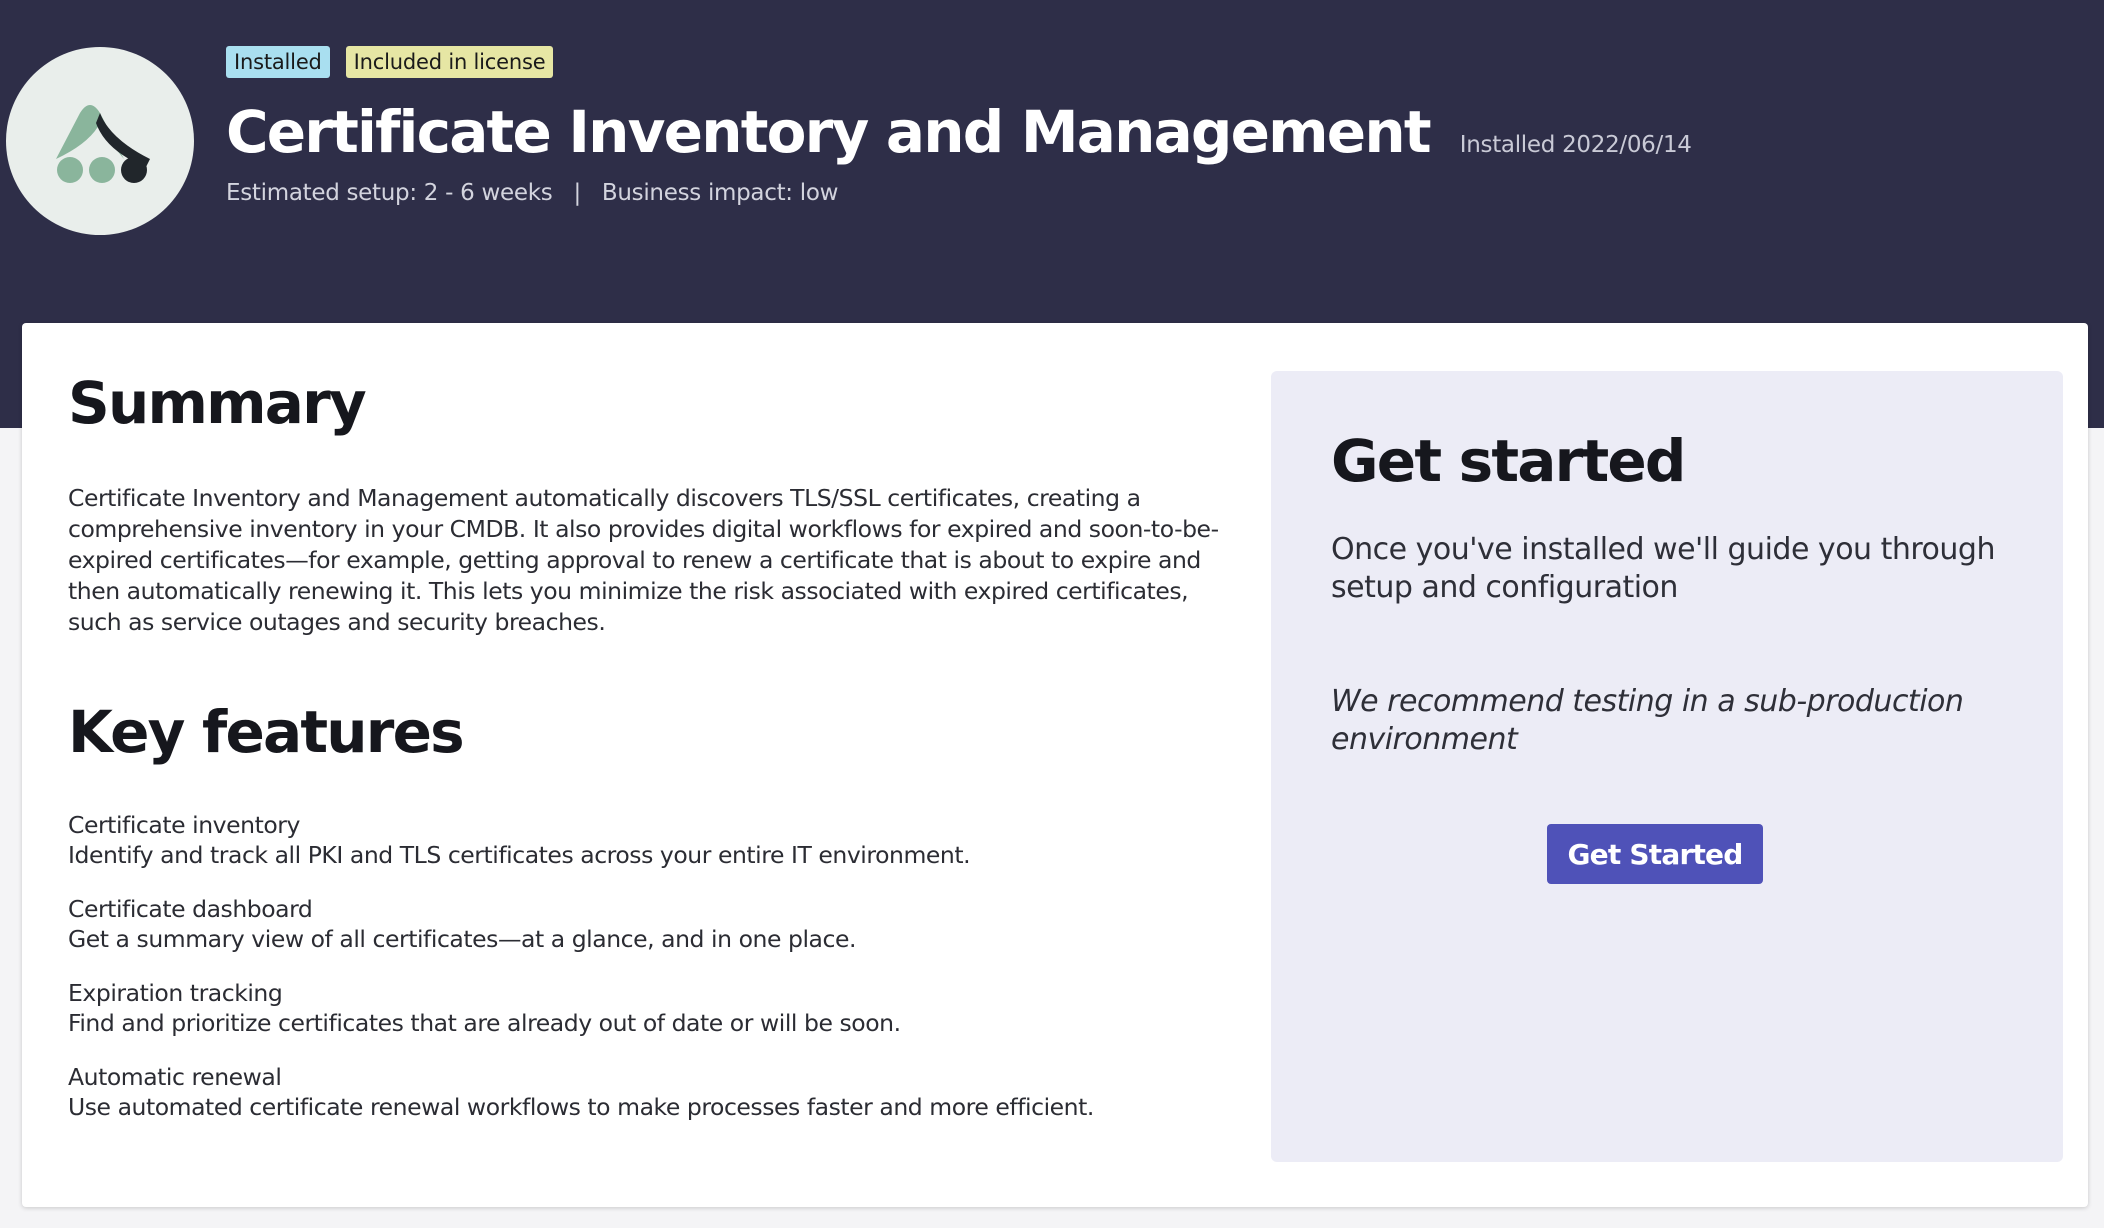  What do you see at coordinates (488, 193) in the screenshot?
I see `setup-value: 2 - 6 weeks` at bounding box center [488, 193].